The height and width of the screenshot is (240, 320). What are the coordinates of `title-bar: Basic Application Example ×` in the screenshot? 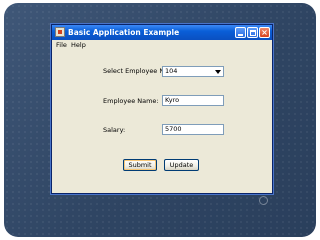 It's located at (162, 32).